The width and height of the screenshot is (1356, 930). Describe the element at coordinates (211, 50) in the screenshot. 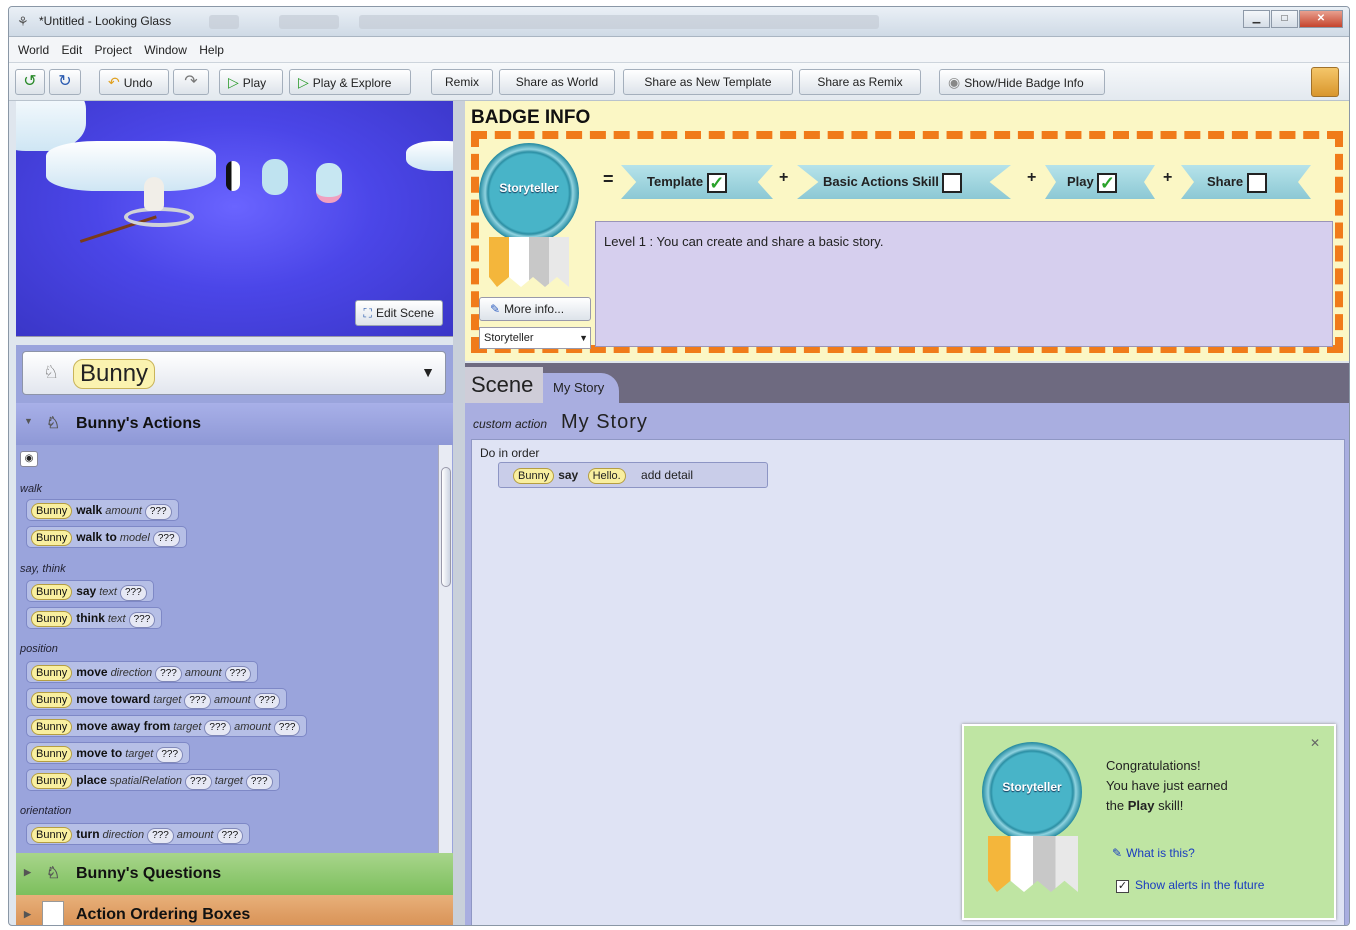

I see `menu-help: Help` at that location.